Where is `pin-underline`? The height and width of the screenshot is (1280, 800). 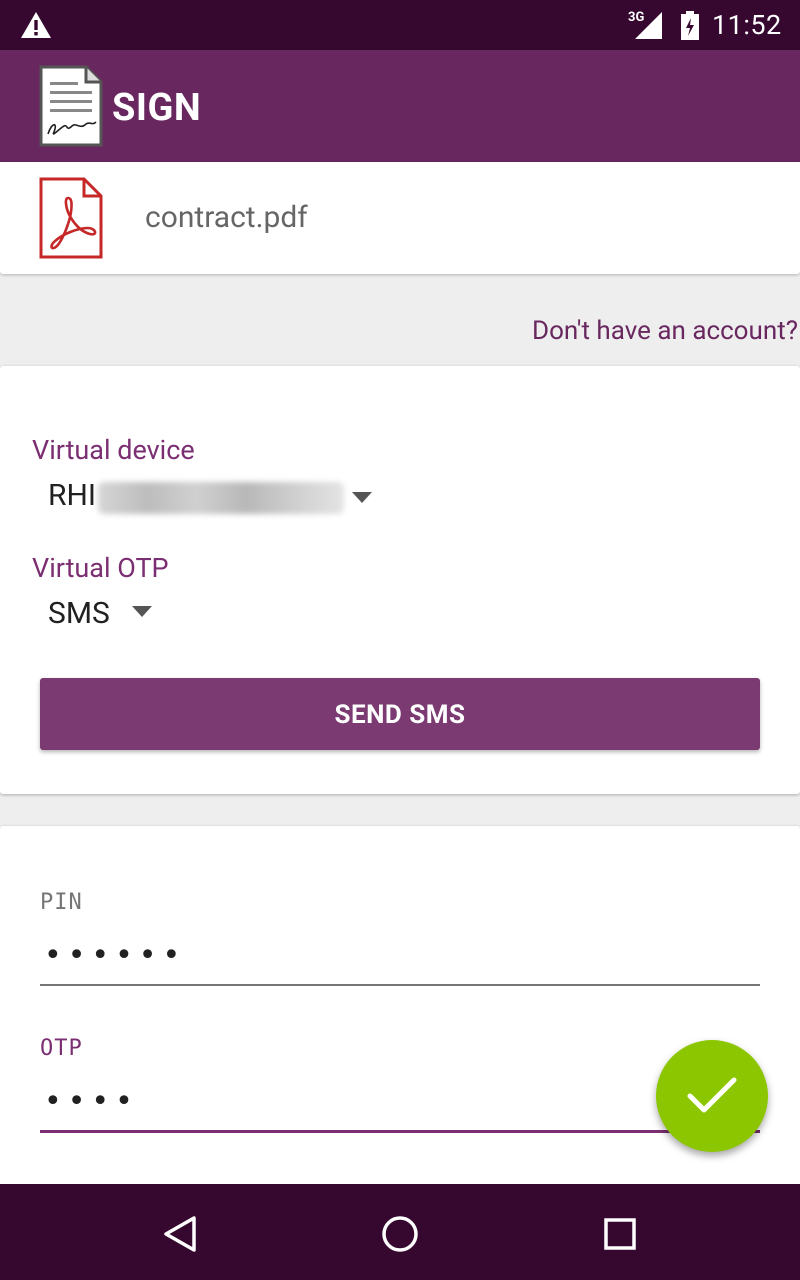 pin-underline is located at coordinates (400, 985).